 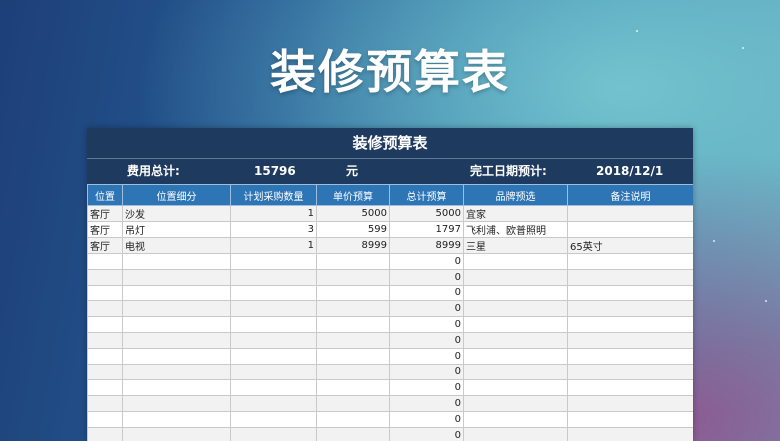 What do you see at coordinates (630, 195) in the screenshot?
I see `column-header: 备注说明` at bounding box center [630, 195].